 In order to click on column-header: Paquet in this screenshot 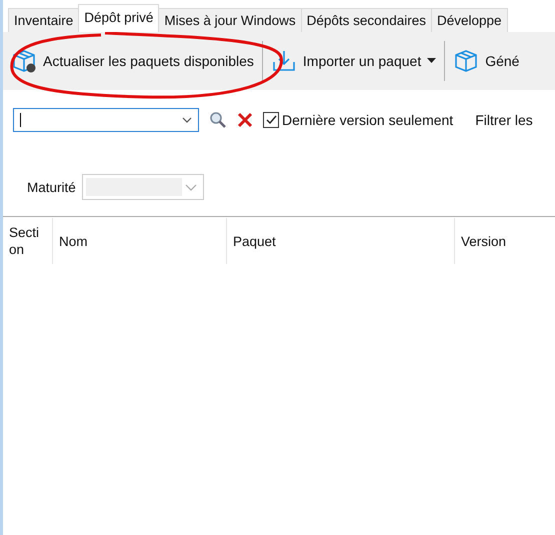, I will do `click(341, 241)`.